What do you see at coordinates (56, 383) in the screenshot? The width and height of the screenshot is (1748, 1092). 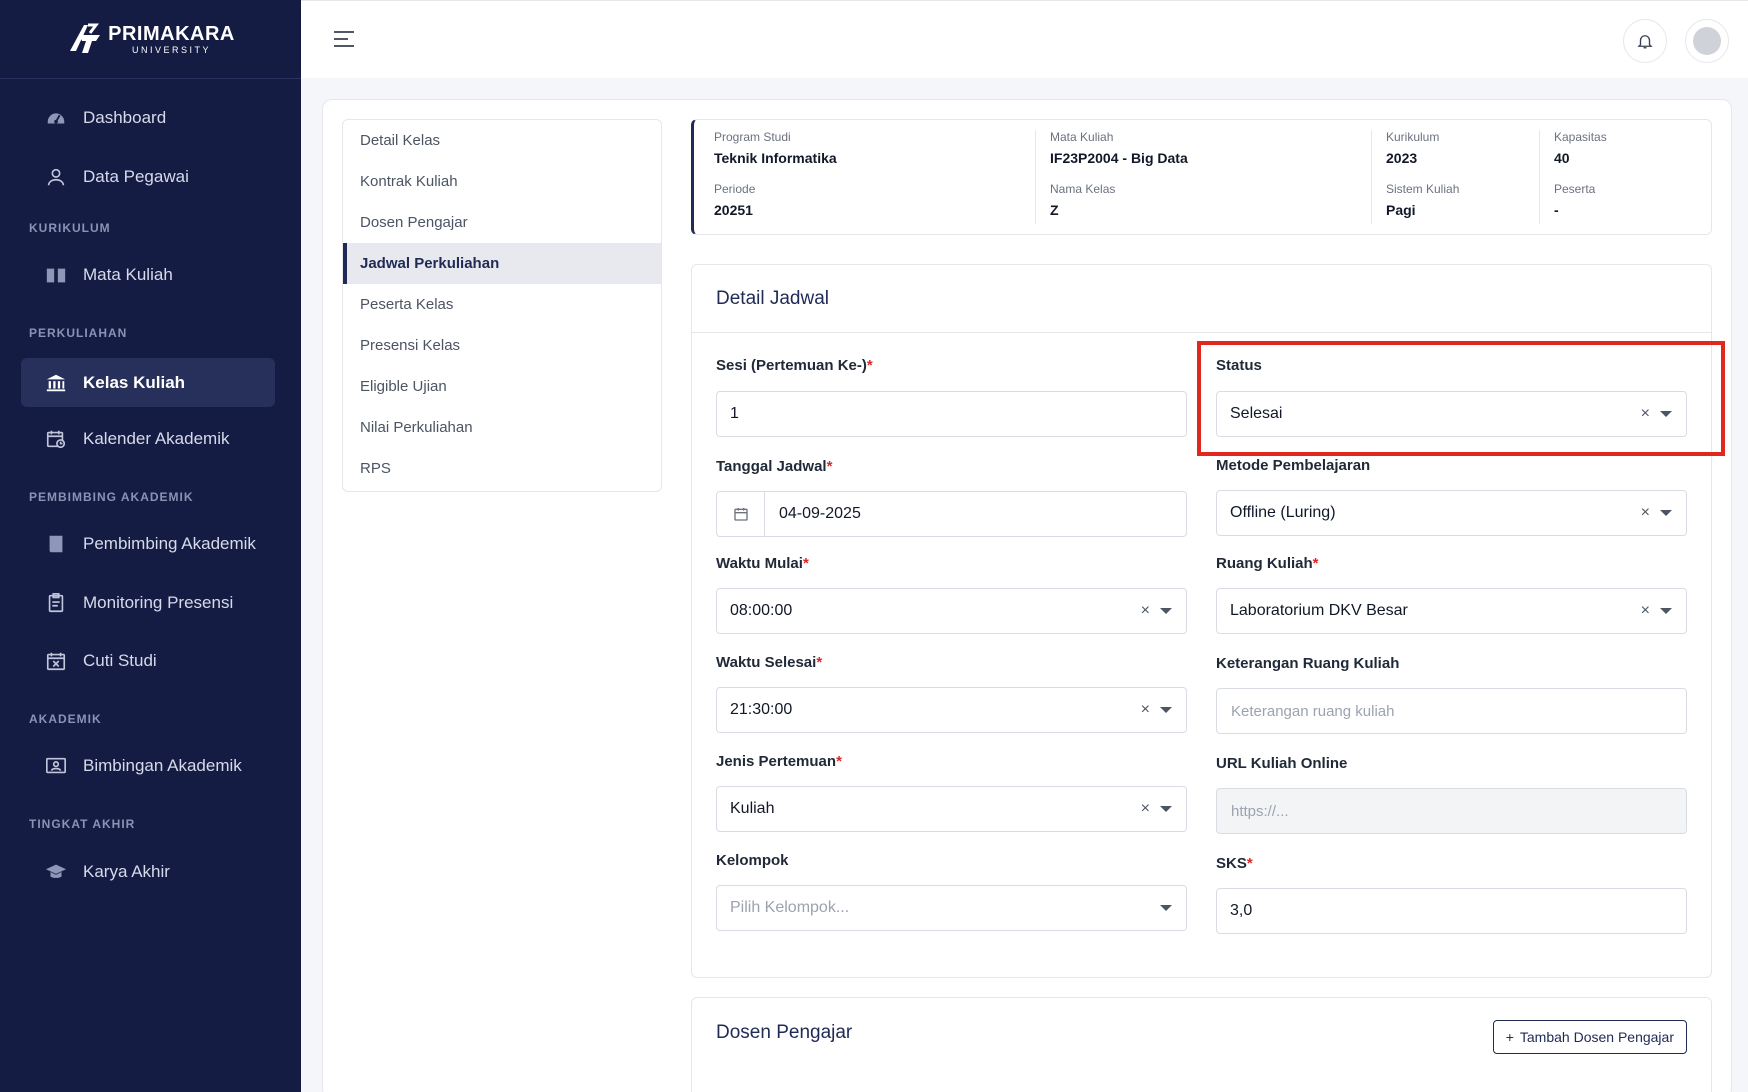 I see `building-icon` at bounding box center [56, 383].